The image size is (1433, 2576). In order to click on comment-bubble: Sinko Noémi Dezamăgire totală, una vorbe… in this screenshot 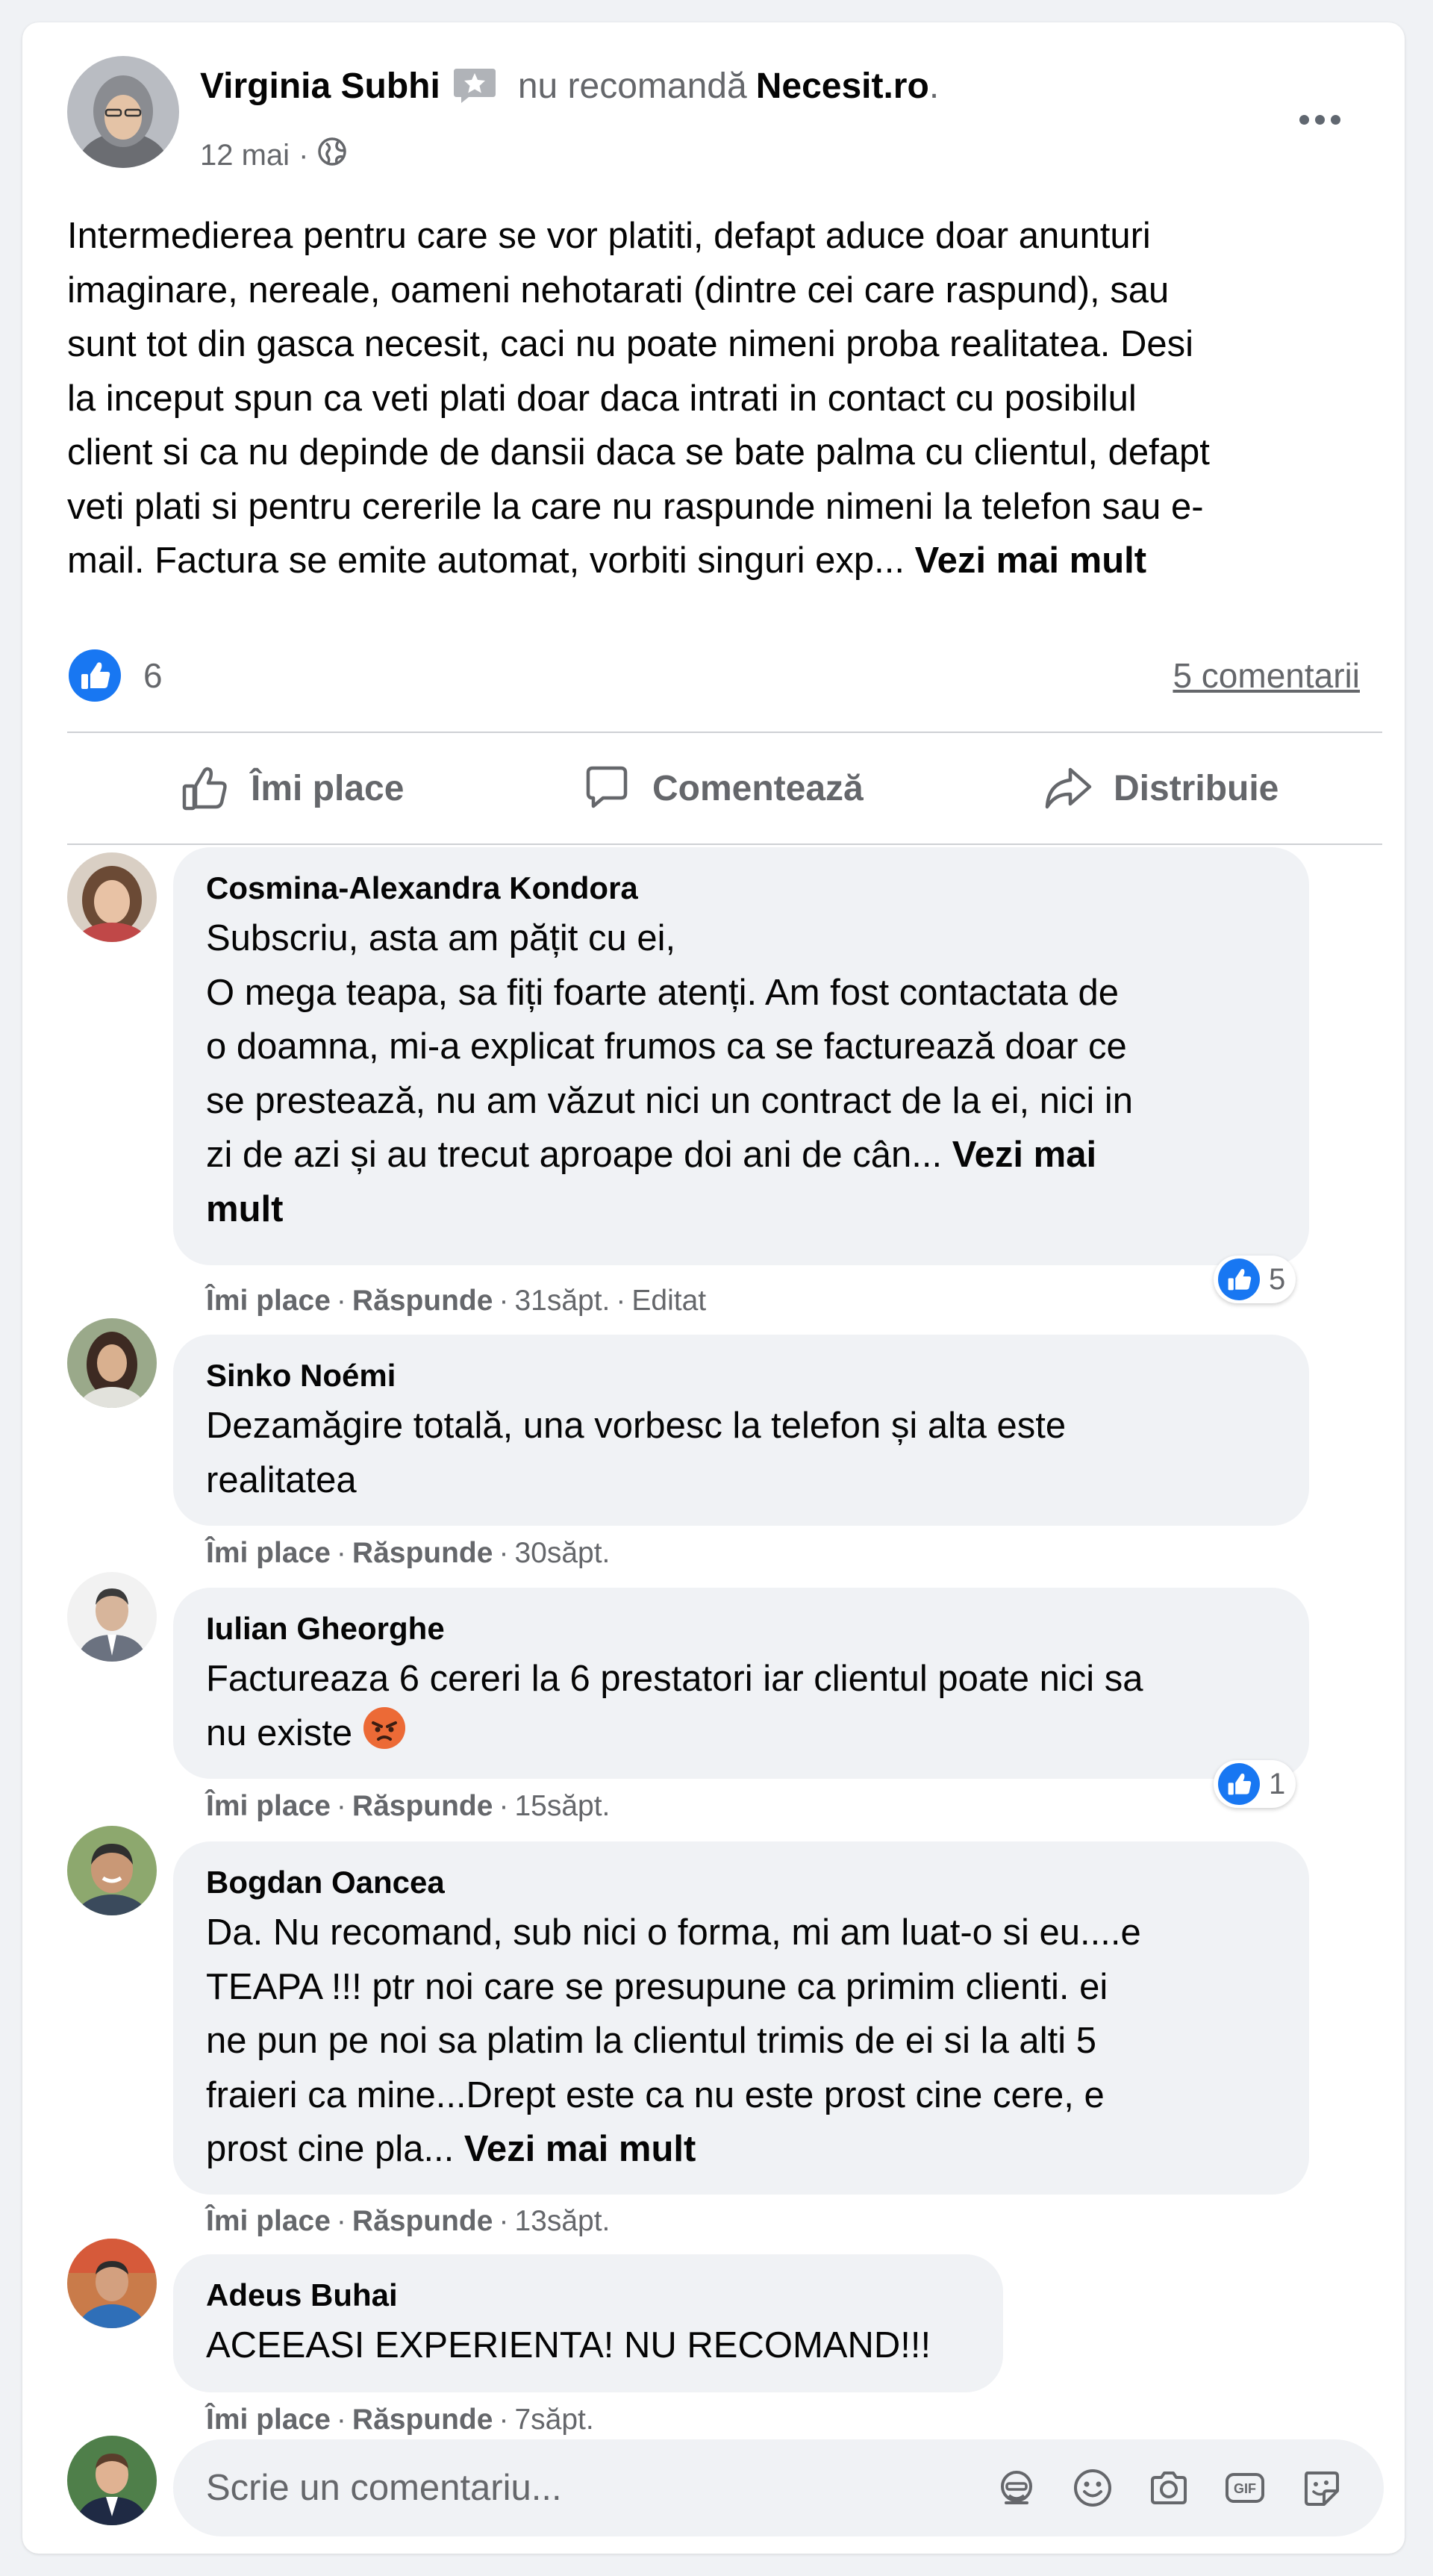, I will do `click(741, 1430)`.